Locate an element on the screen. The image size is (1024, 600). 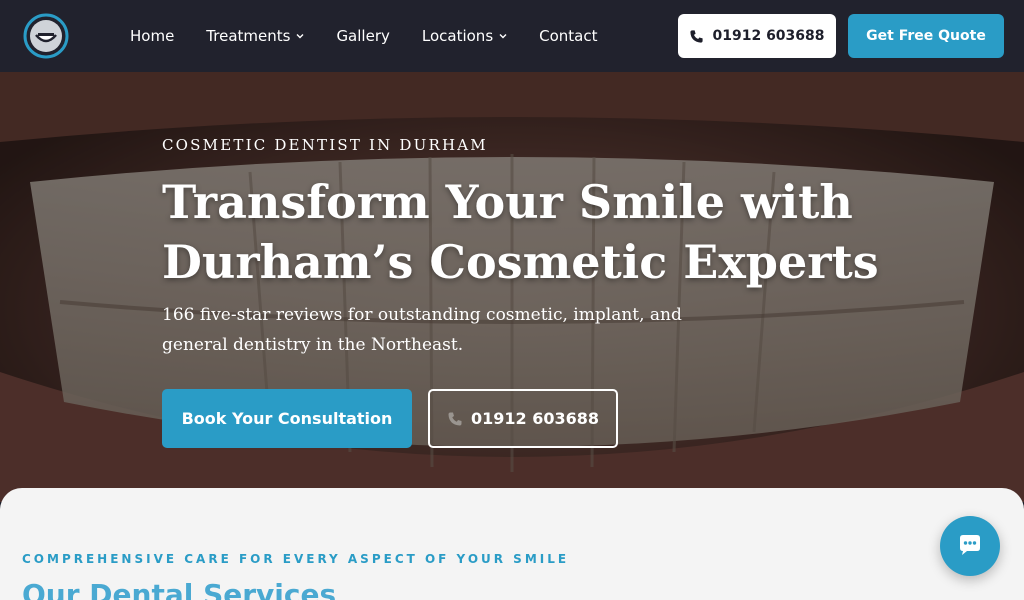
nav-item-label: Home is located at coordinates (152, 36).